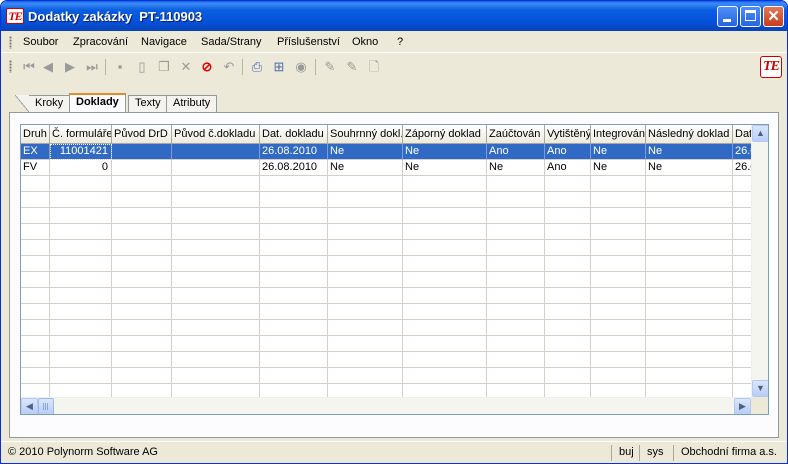 The height and width of the screenshot is (464, 788). What do you see at coordinates (568, 134) in the screenshot?
I see `column-header: Vytištěný` at bounding box center [568, 134].